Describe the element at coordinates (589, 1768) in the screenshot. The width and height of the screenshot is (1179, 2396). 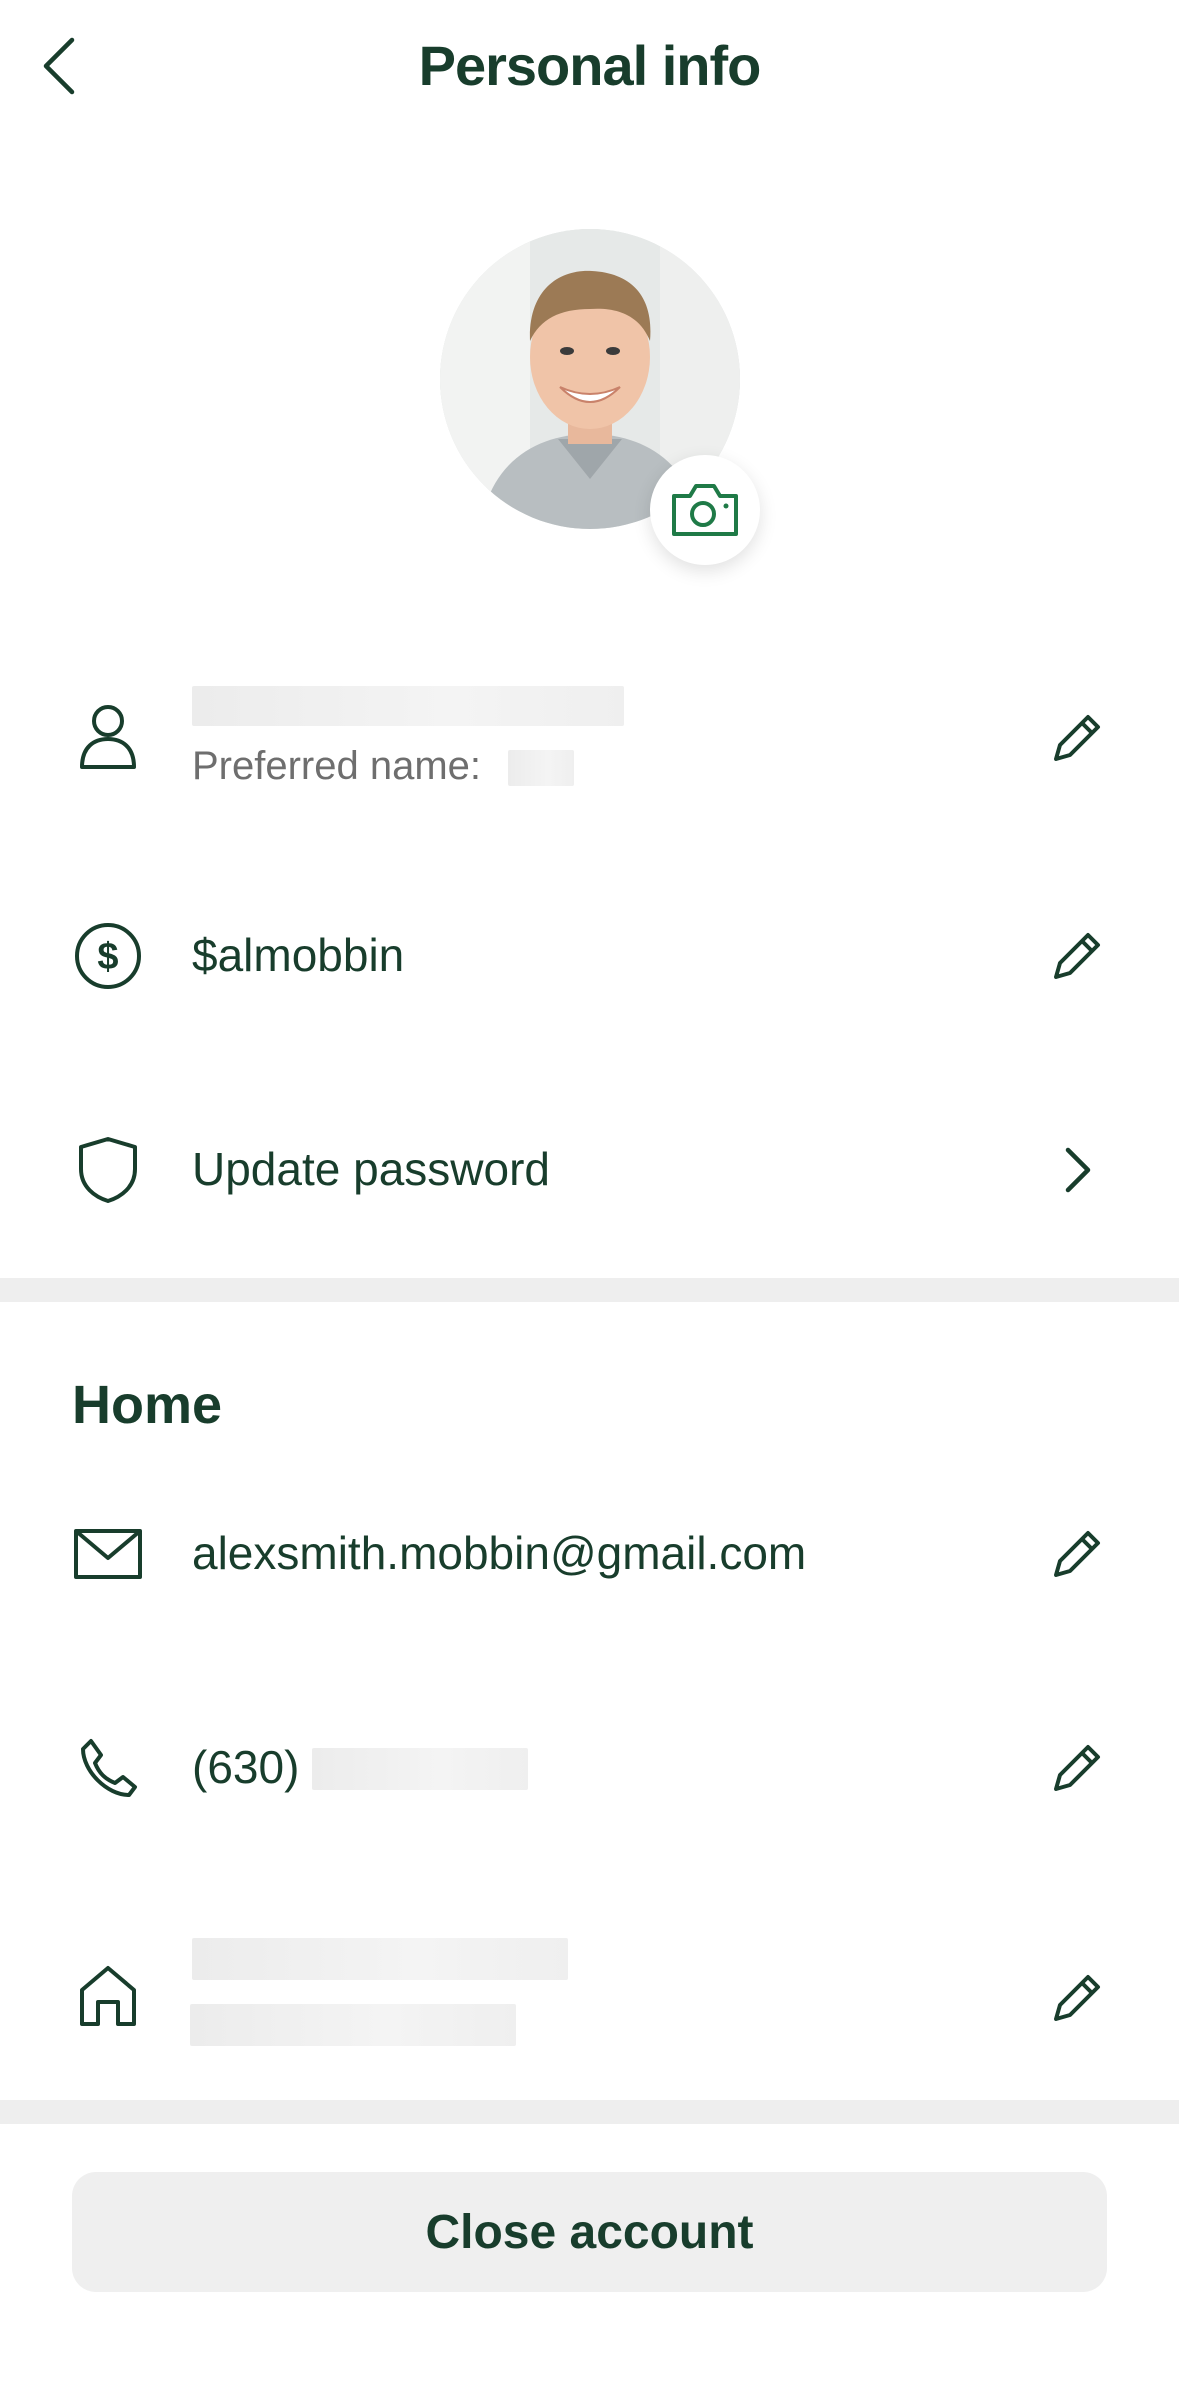
I see `phone-row: (630)` at that location.